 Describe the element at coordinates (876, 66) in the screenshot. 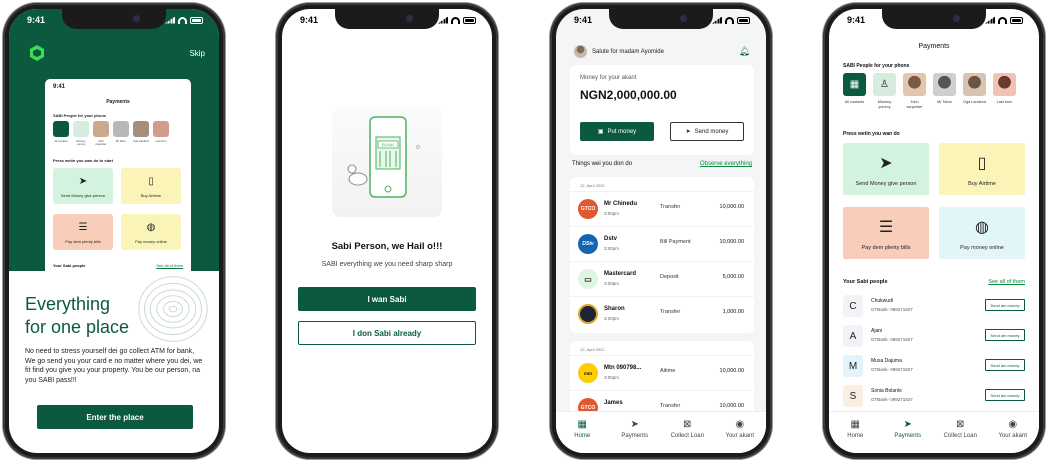

I see `people-label: SABI People for your phone` at that location.